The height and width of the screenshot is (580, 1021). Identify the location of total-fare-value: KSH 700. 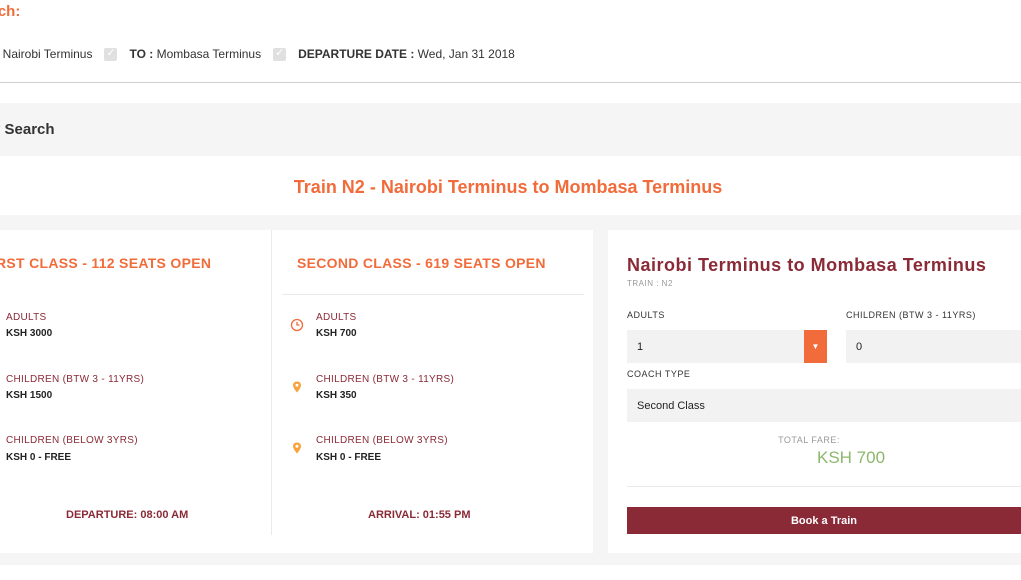
(851, 457).